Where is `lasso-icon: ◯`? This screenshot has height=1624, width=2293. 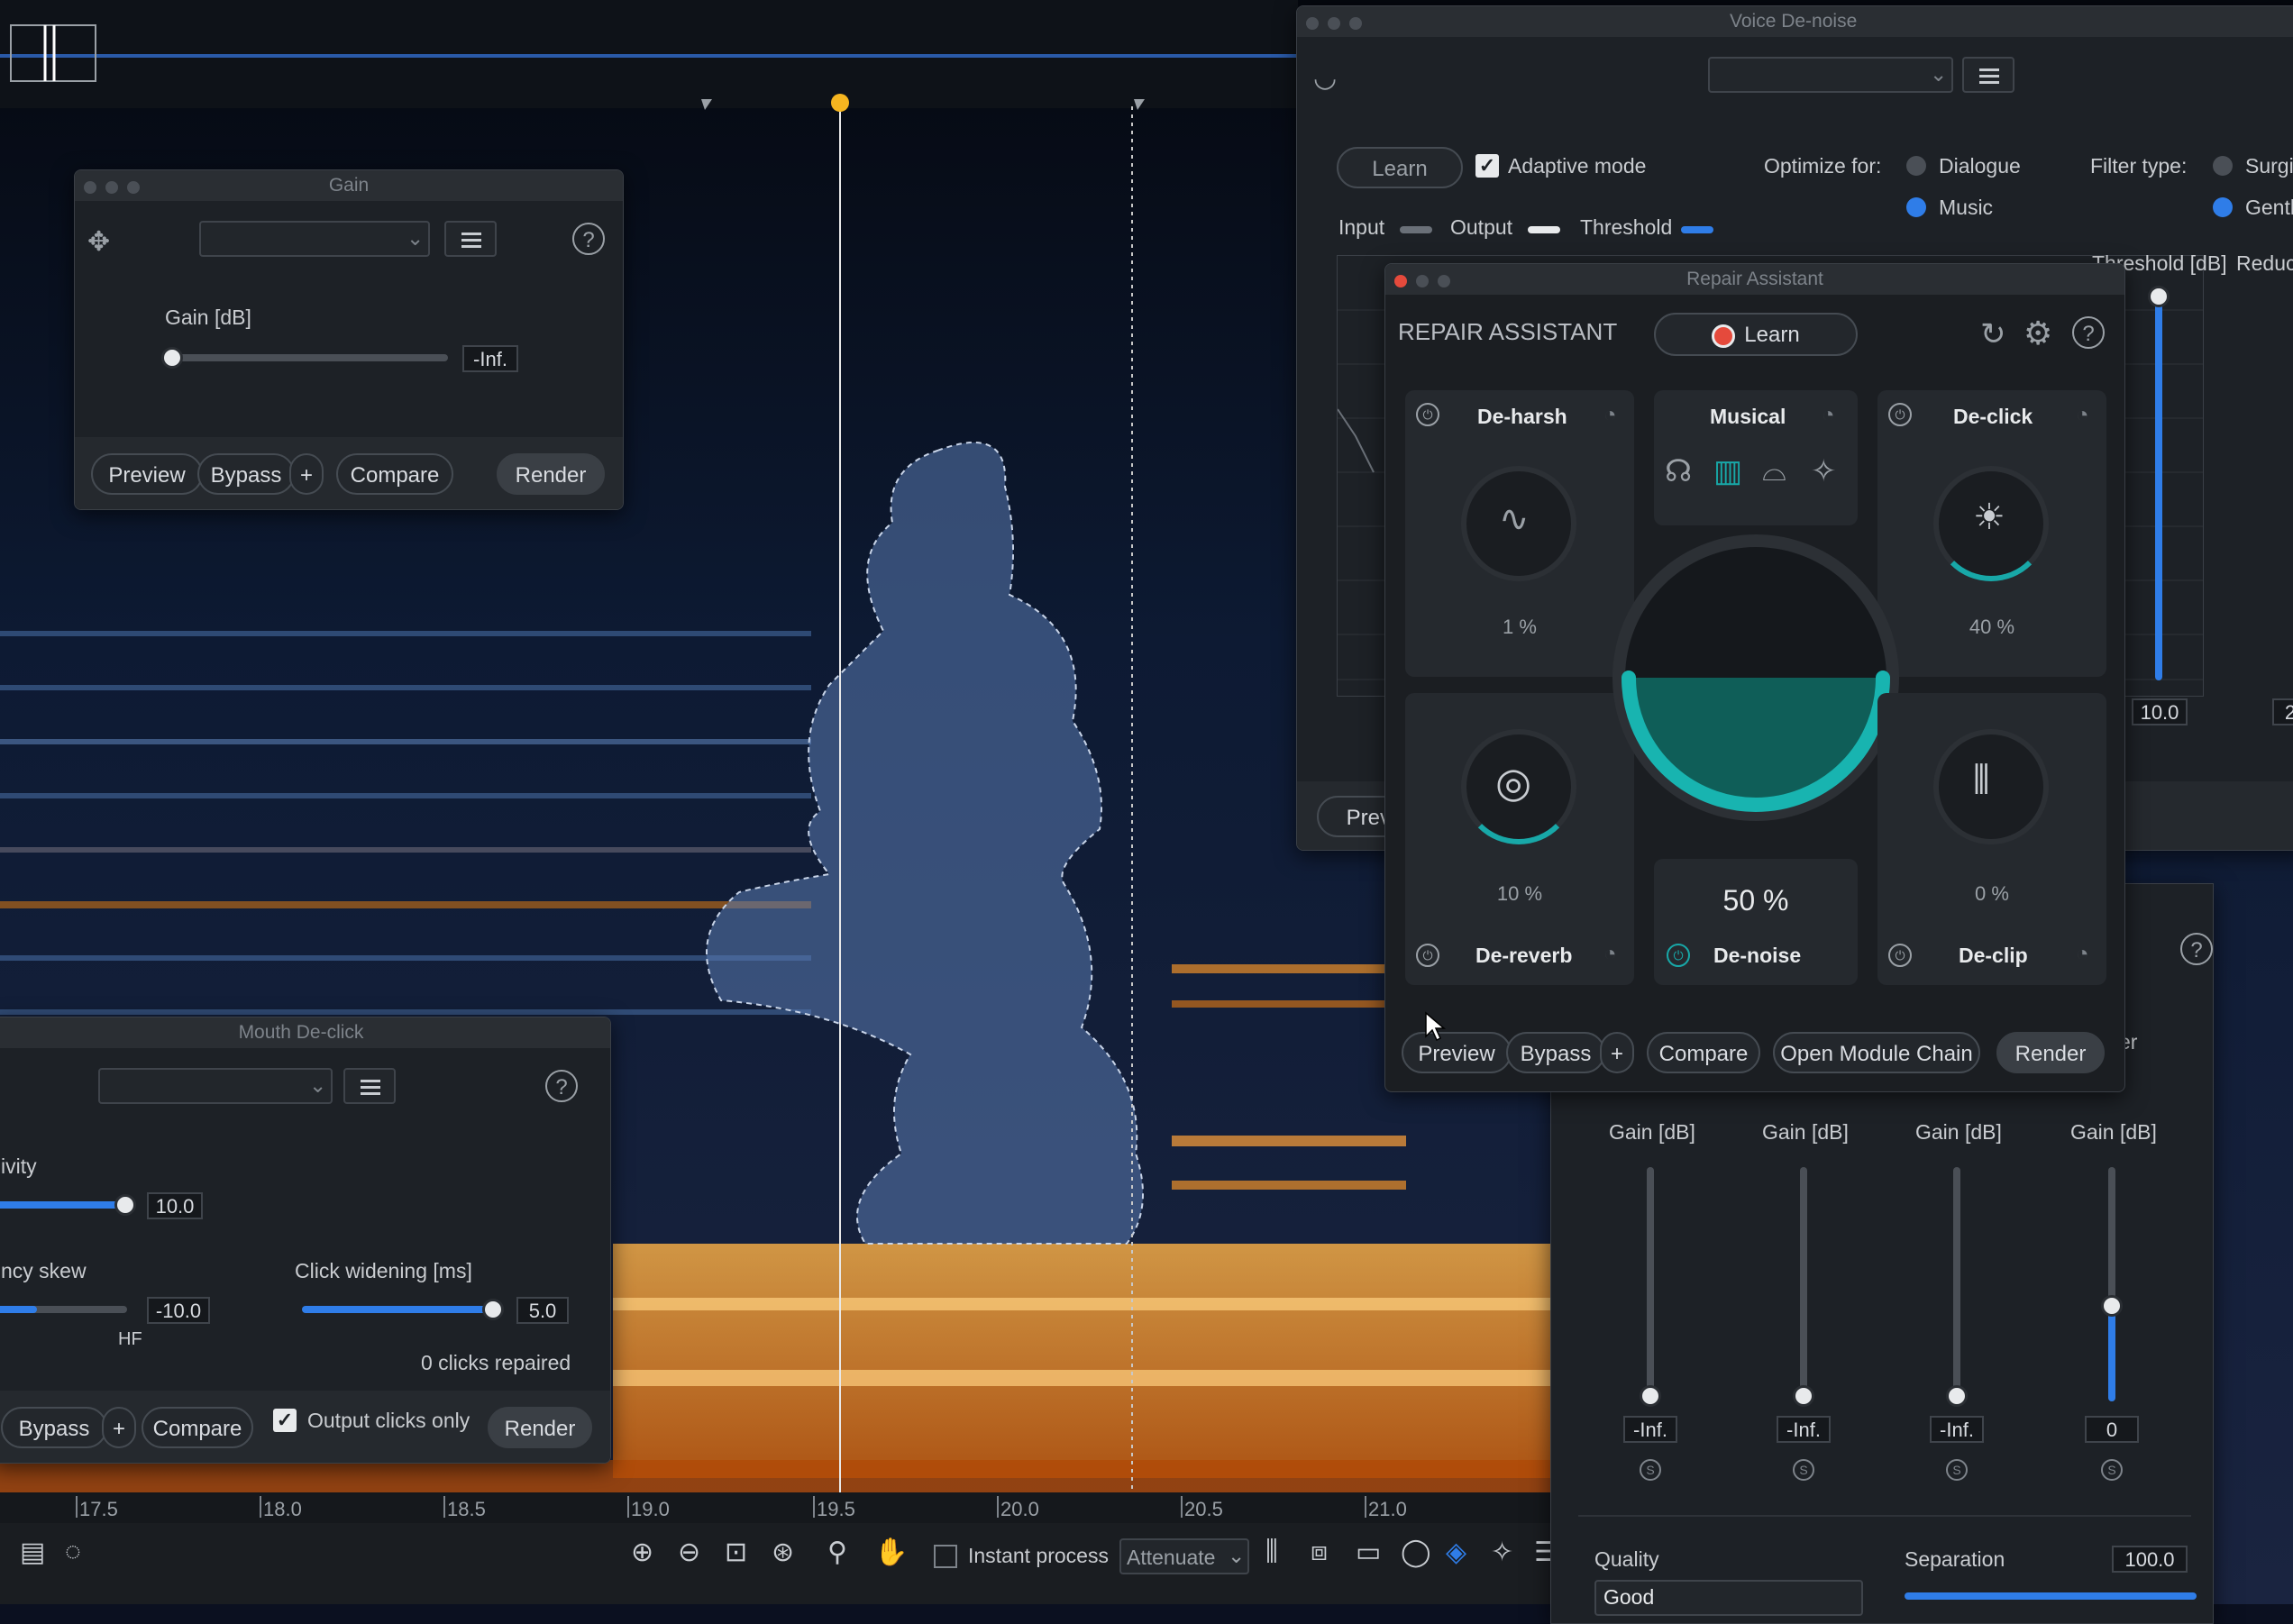
lasso-icon: ◯ is located at coordinates (1416, 1552).